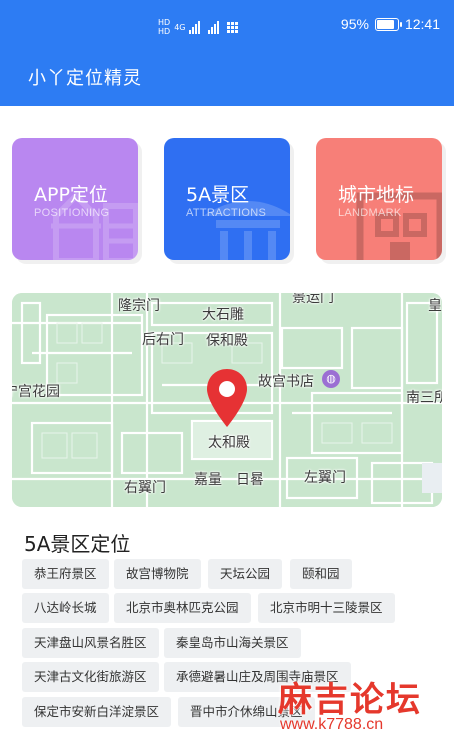 The image size is (454, 738). What do you see at coordinates (77, 544) in the screenshot?
I see `section-title: 5A景区定位` at bounding box center [77, 544].